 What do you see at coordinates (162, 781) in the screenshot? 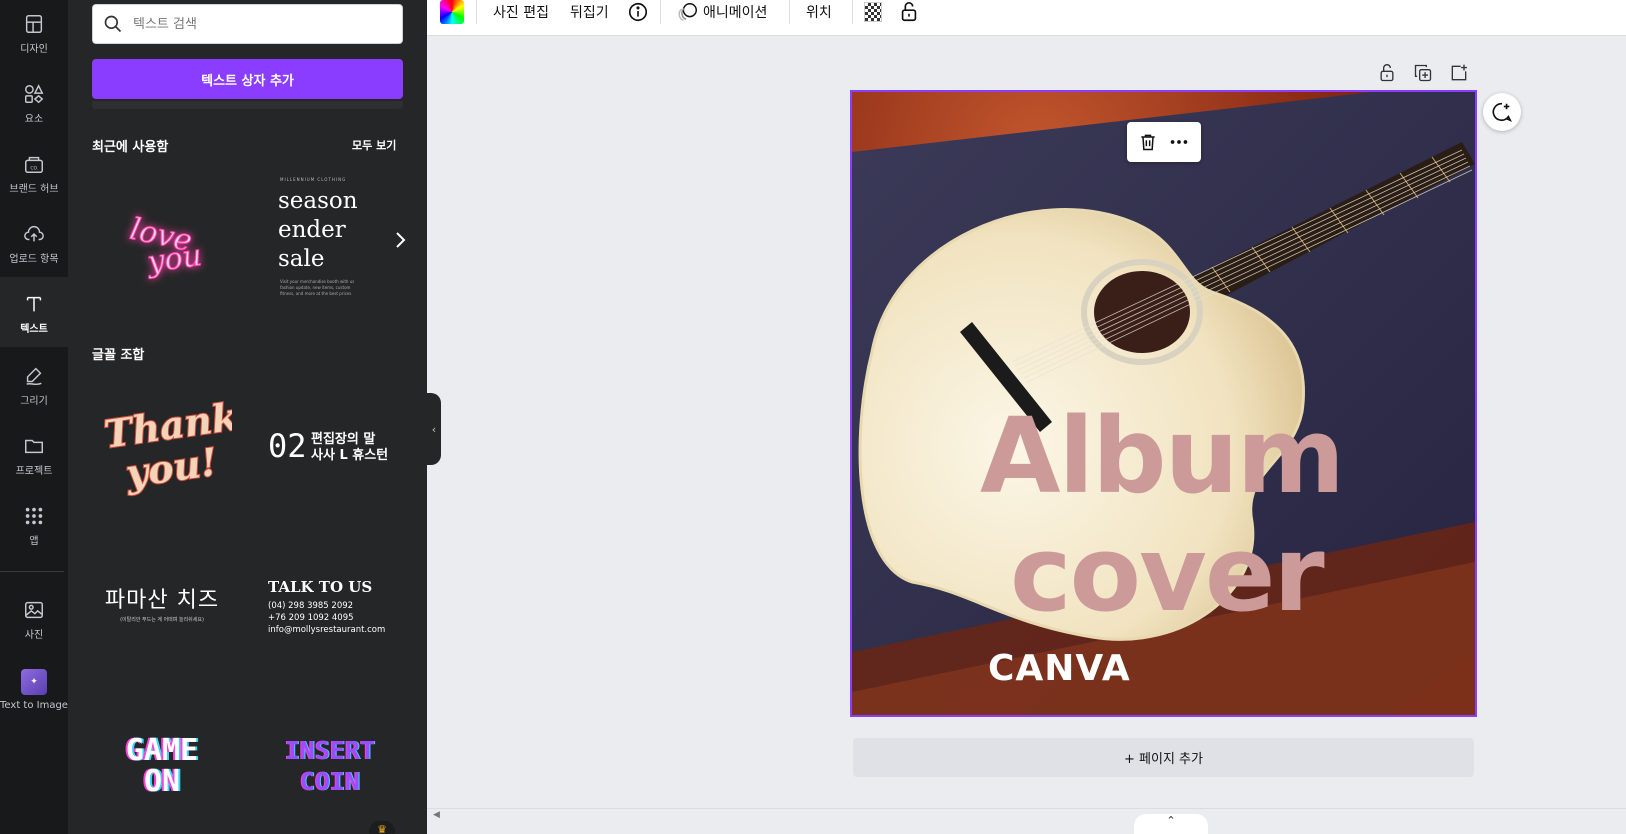
I see `combo-line: ON` at bounding box center [162, 781].